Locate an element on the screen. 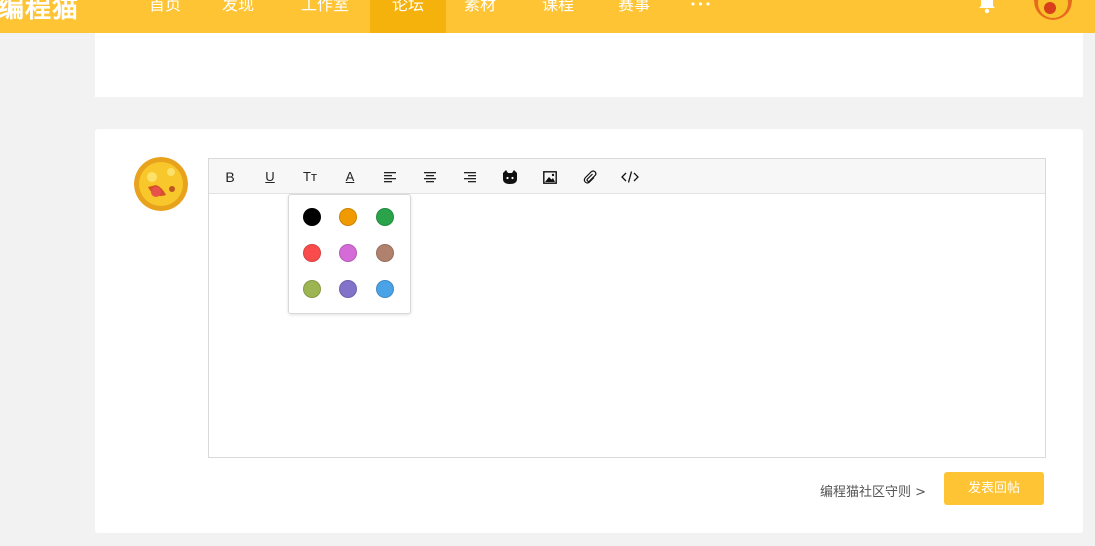  bold-button: B is located at coordinates (230, 177).